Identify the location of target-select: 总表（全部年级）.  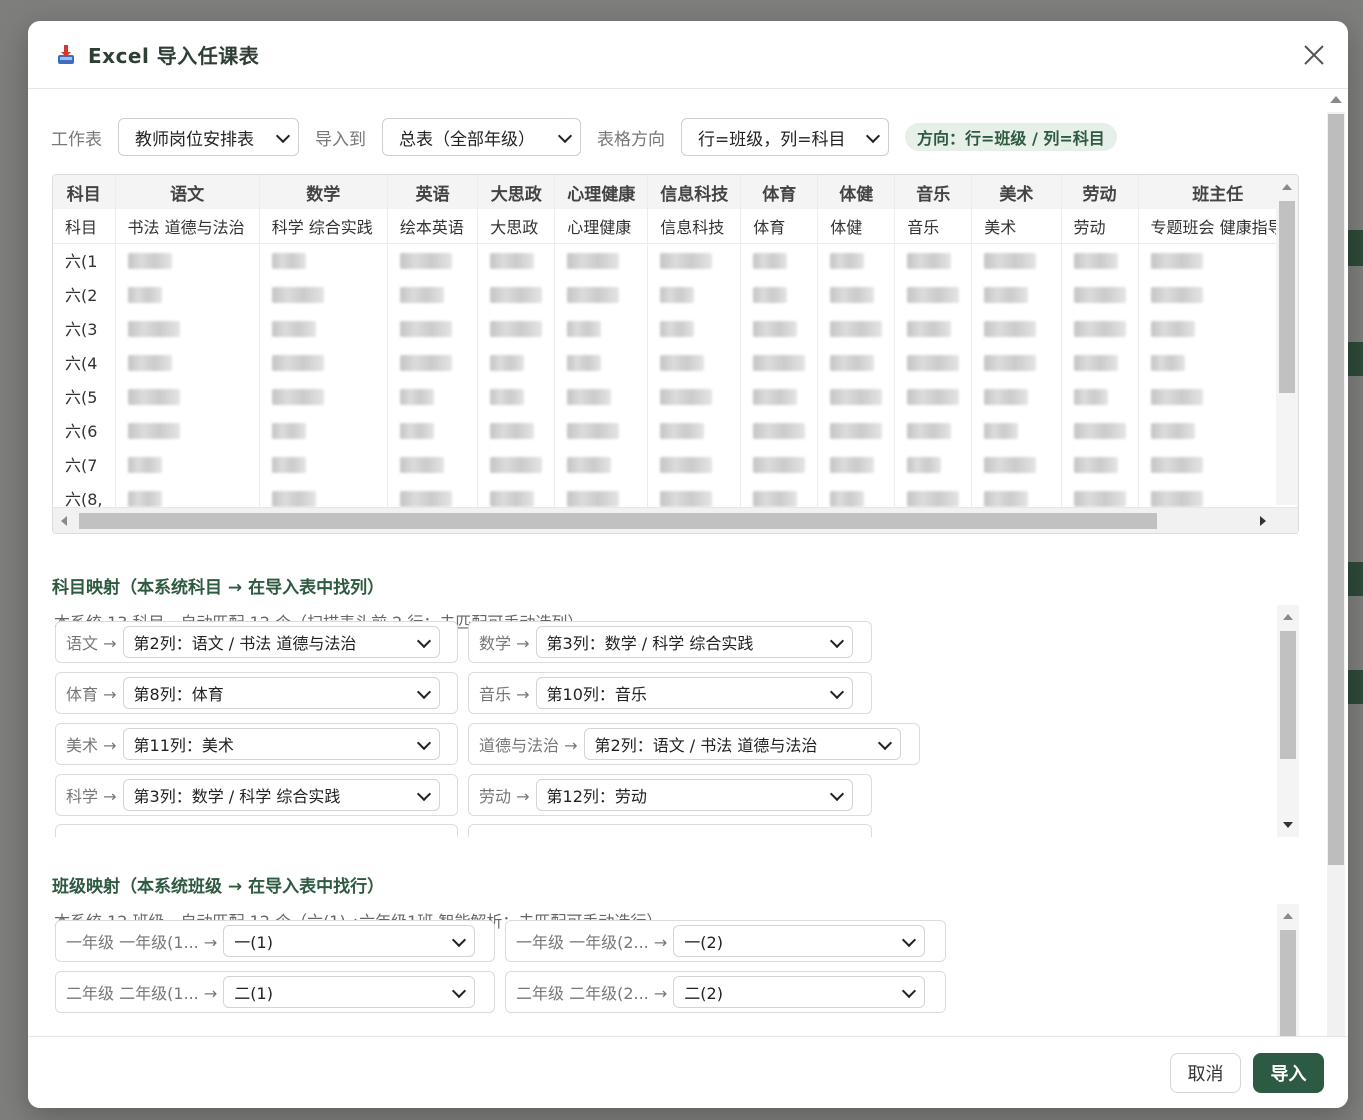
(481, 137).